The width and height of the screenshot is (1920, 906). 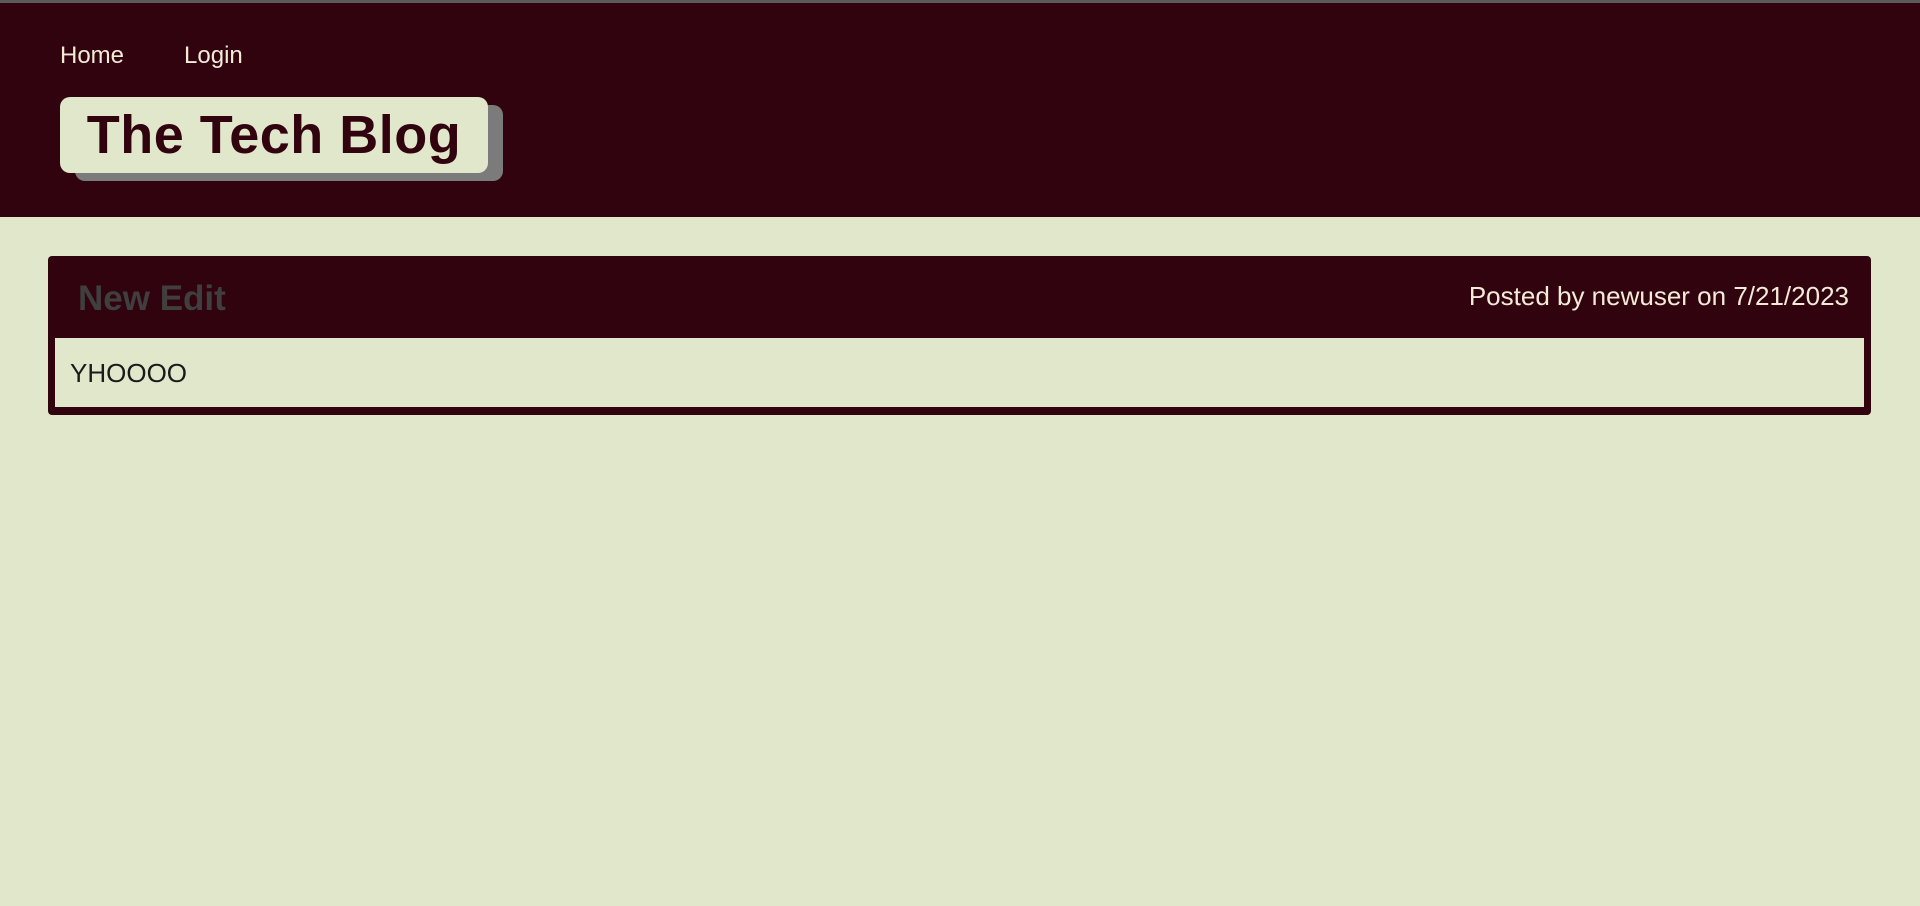 What do you see at coordinates (213, 56) in the screenshot?
I see `nav-login-link: Login` at bounding box center [213, 56].